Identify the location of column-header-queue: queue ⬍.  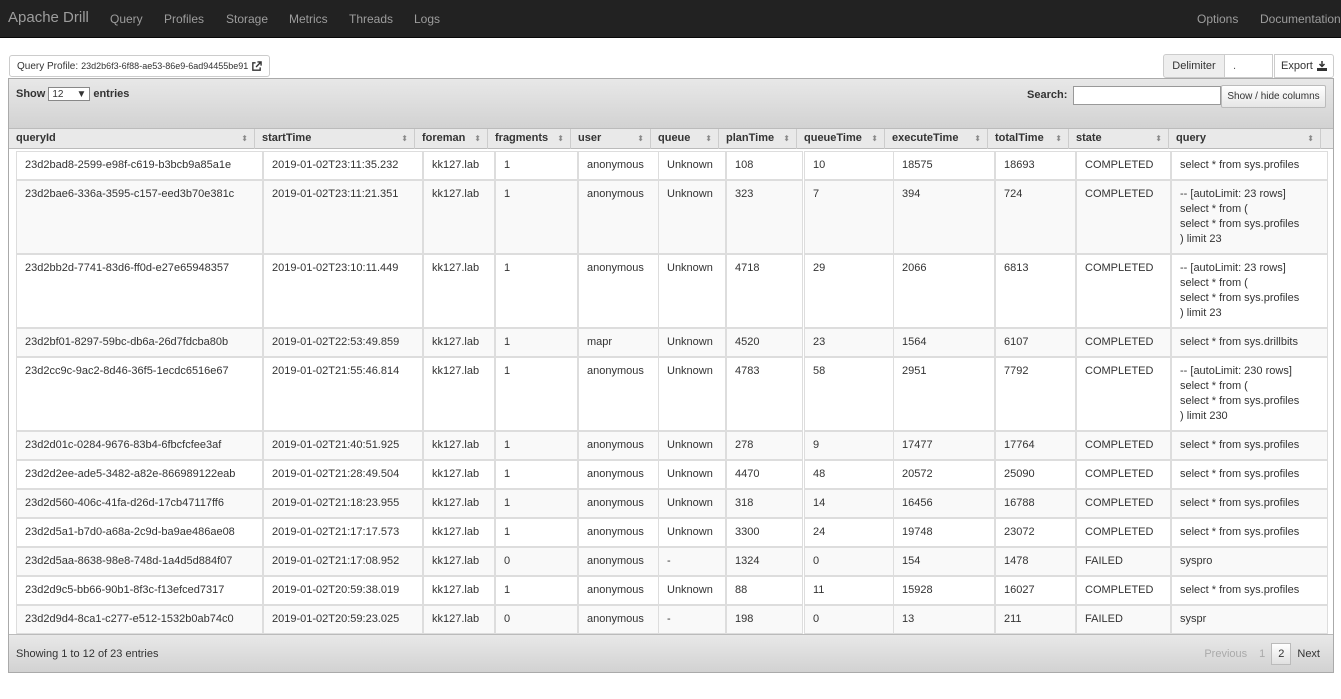
(685, 139).